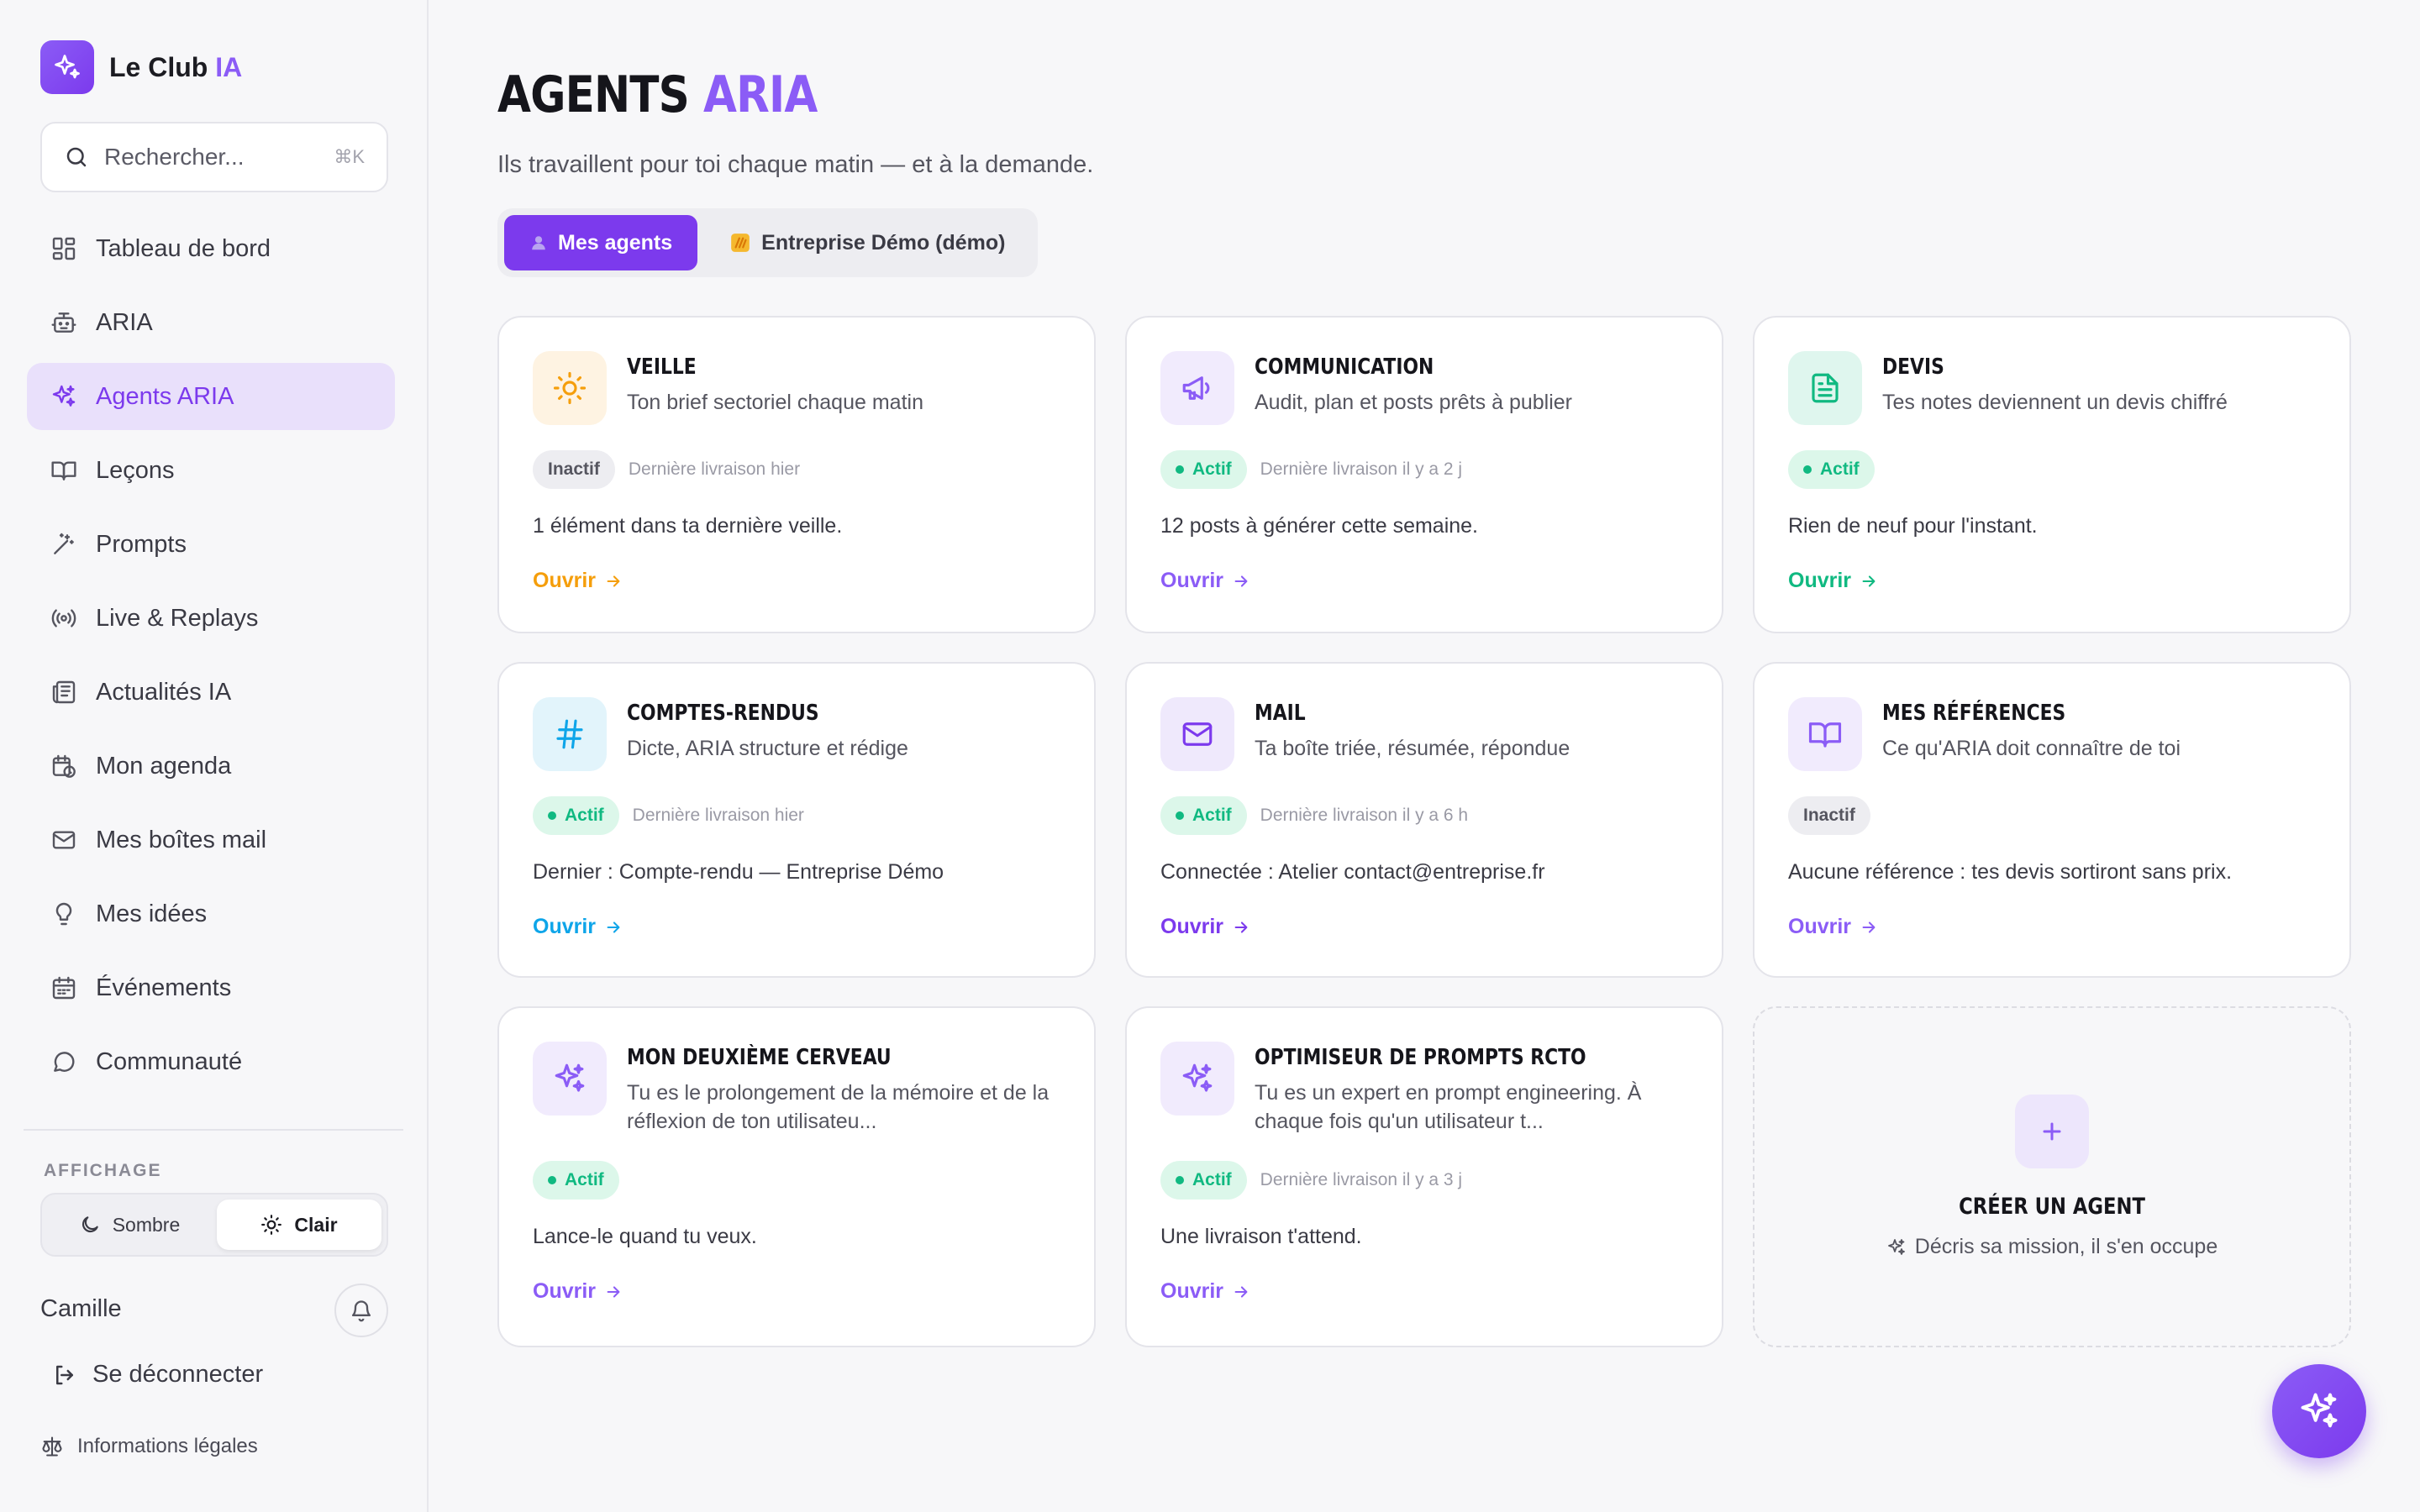 The height and width of the screenshot is (1512, 2420). Describe the element at coordinates (1361, 1179) in the screenshot. I see `last-delivery: Dernière livraison il y a 3 j` at that location.